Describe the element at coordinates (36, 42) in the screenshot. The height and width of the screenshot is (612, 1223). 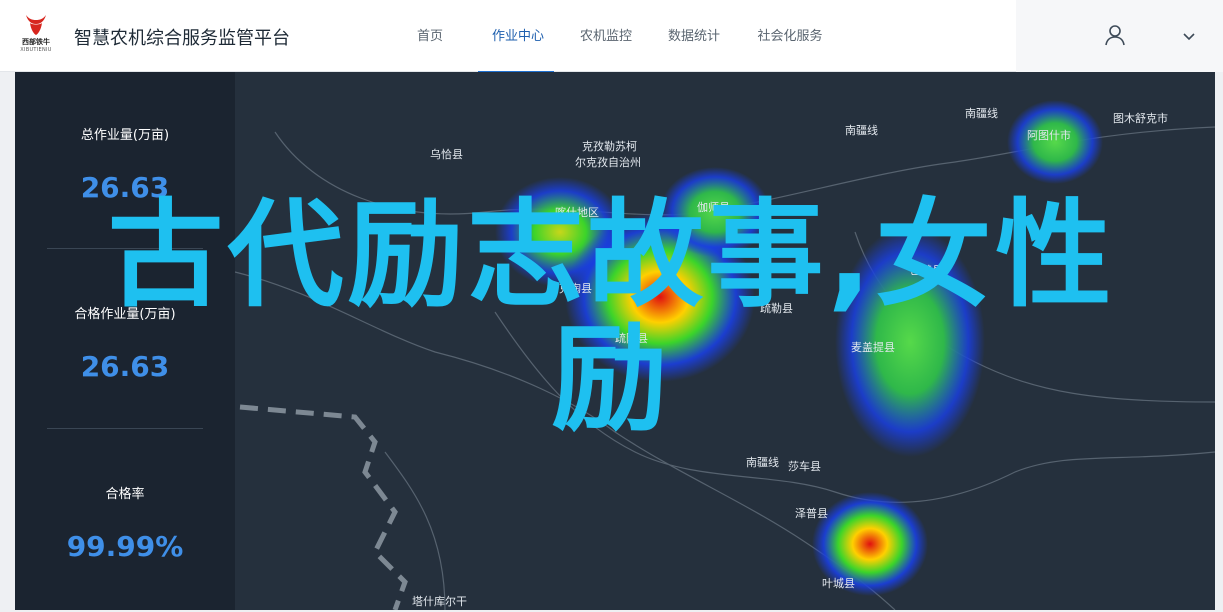
I see `logo-text: 西部铁牛` at that location.